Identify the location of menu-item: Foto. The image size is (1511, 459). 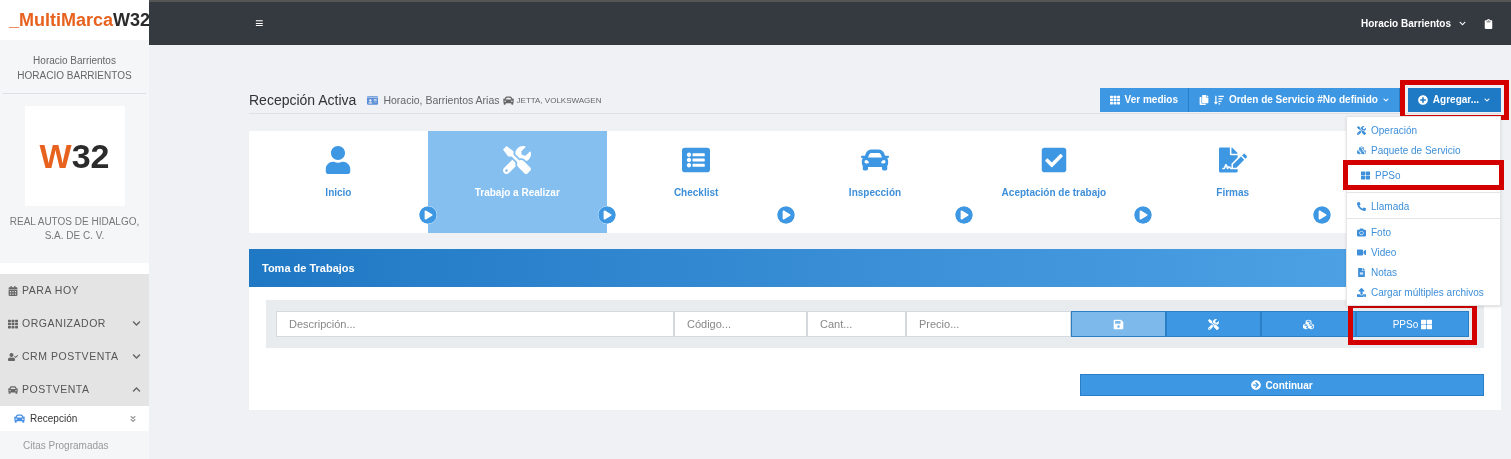
(1423, 232).